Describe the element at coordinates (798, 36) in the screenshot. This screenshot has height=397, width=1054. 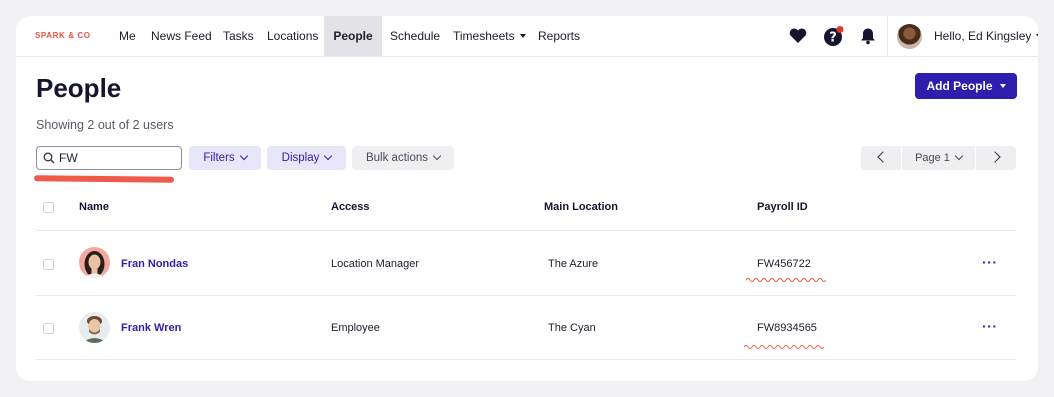
I see `heart-icon` at that location.